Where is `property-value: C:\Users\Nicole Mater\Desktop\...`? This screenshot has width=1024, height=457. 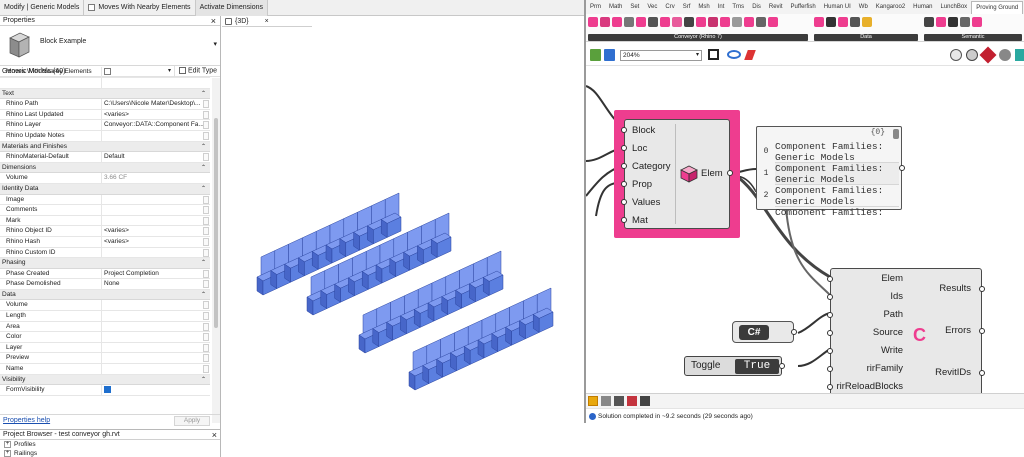
property-value: C:\Users\Nicole Mater\Desktop\... is located at coordinates (156, 104).